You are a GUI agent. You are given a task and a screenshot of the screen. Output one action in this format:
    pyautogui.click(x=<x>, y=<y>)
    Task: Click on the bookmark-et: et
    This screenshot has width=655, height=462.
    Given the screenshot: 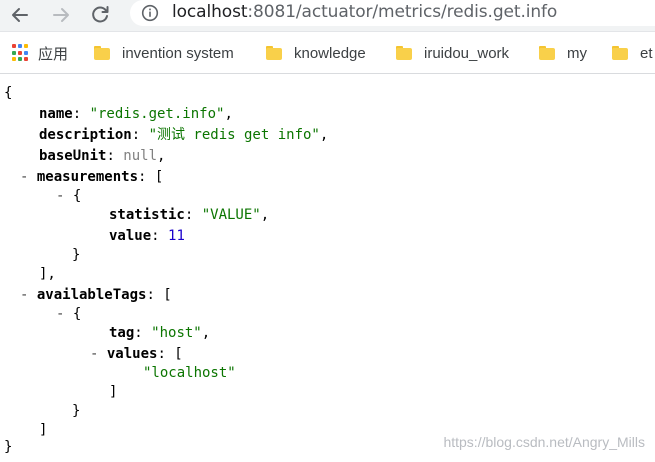 What is the action you would take?
    pyautogui.click(x=632, y=53)
    